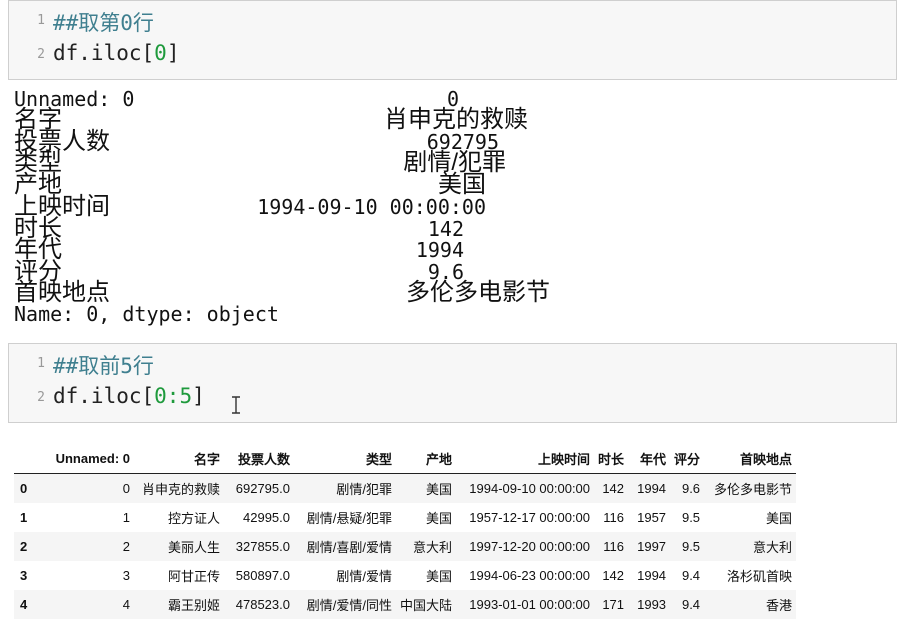 The width and height of the screenshot is (897, 631). Describe the element at coordinates (530, 488) in the screenshot. I see `table-cell: 1994-09-10 00:00:00` at that location.